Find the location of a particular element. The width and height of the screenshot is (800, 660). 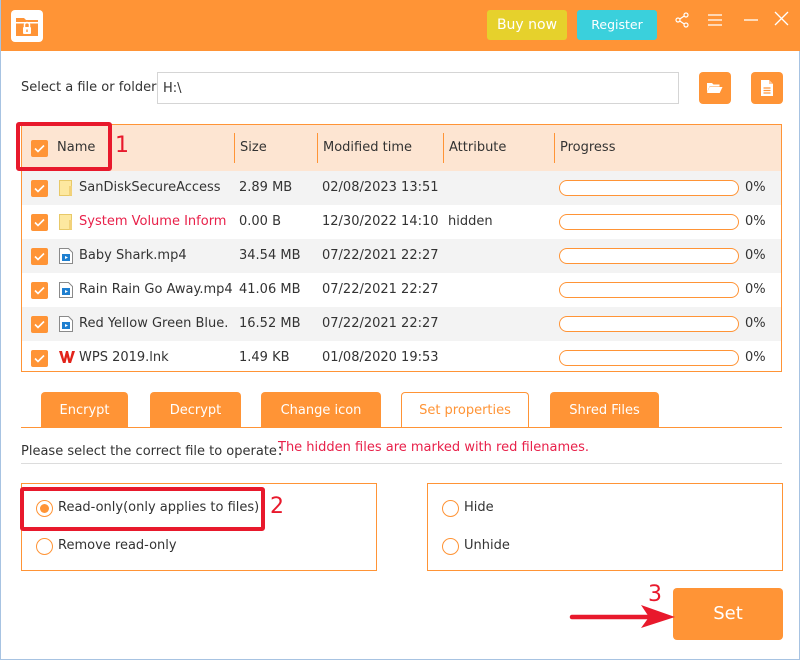

header-attribute: Attribute is located at coordinates (477, 148).